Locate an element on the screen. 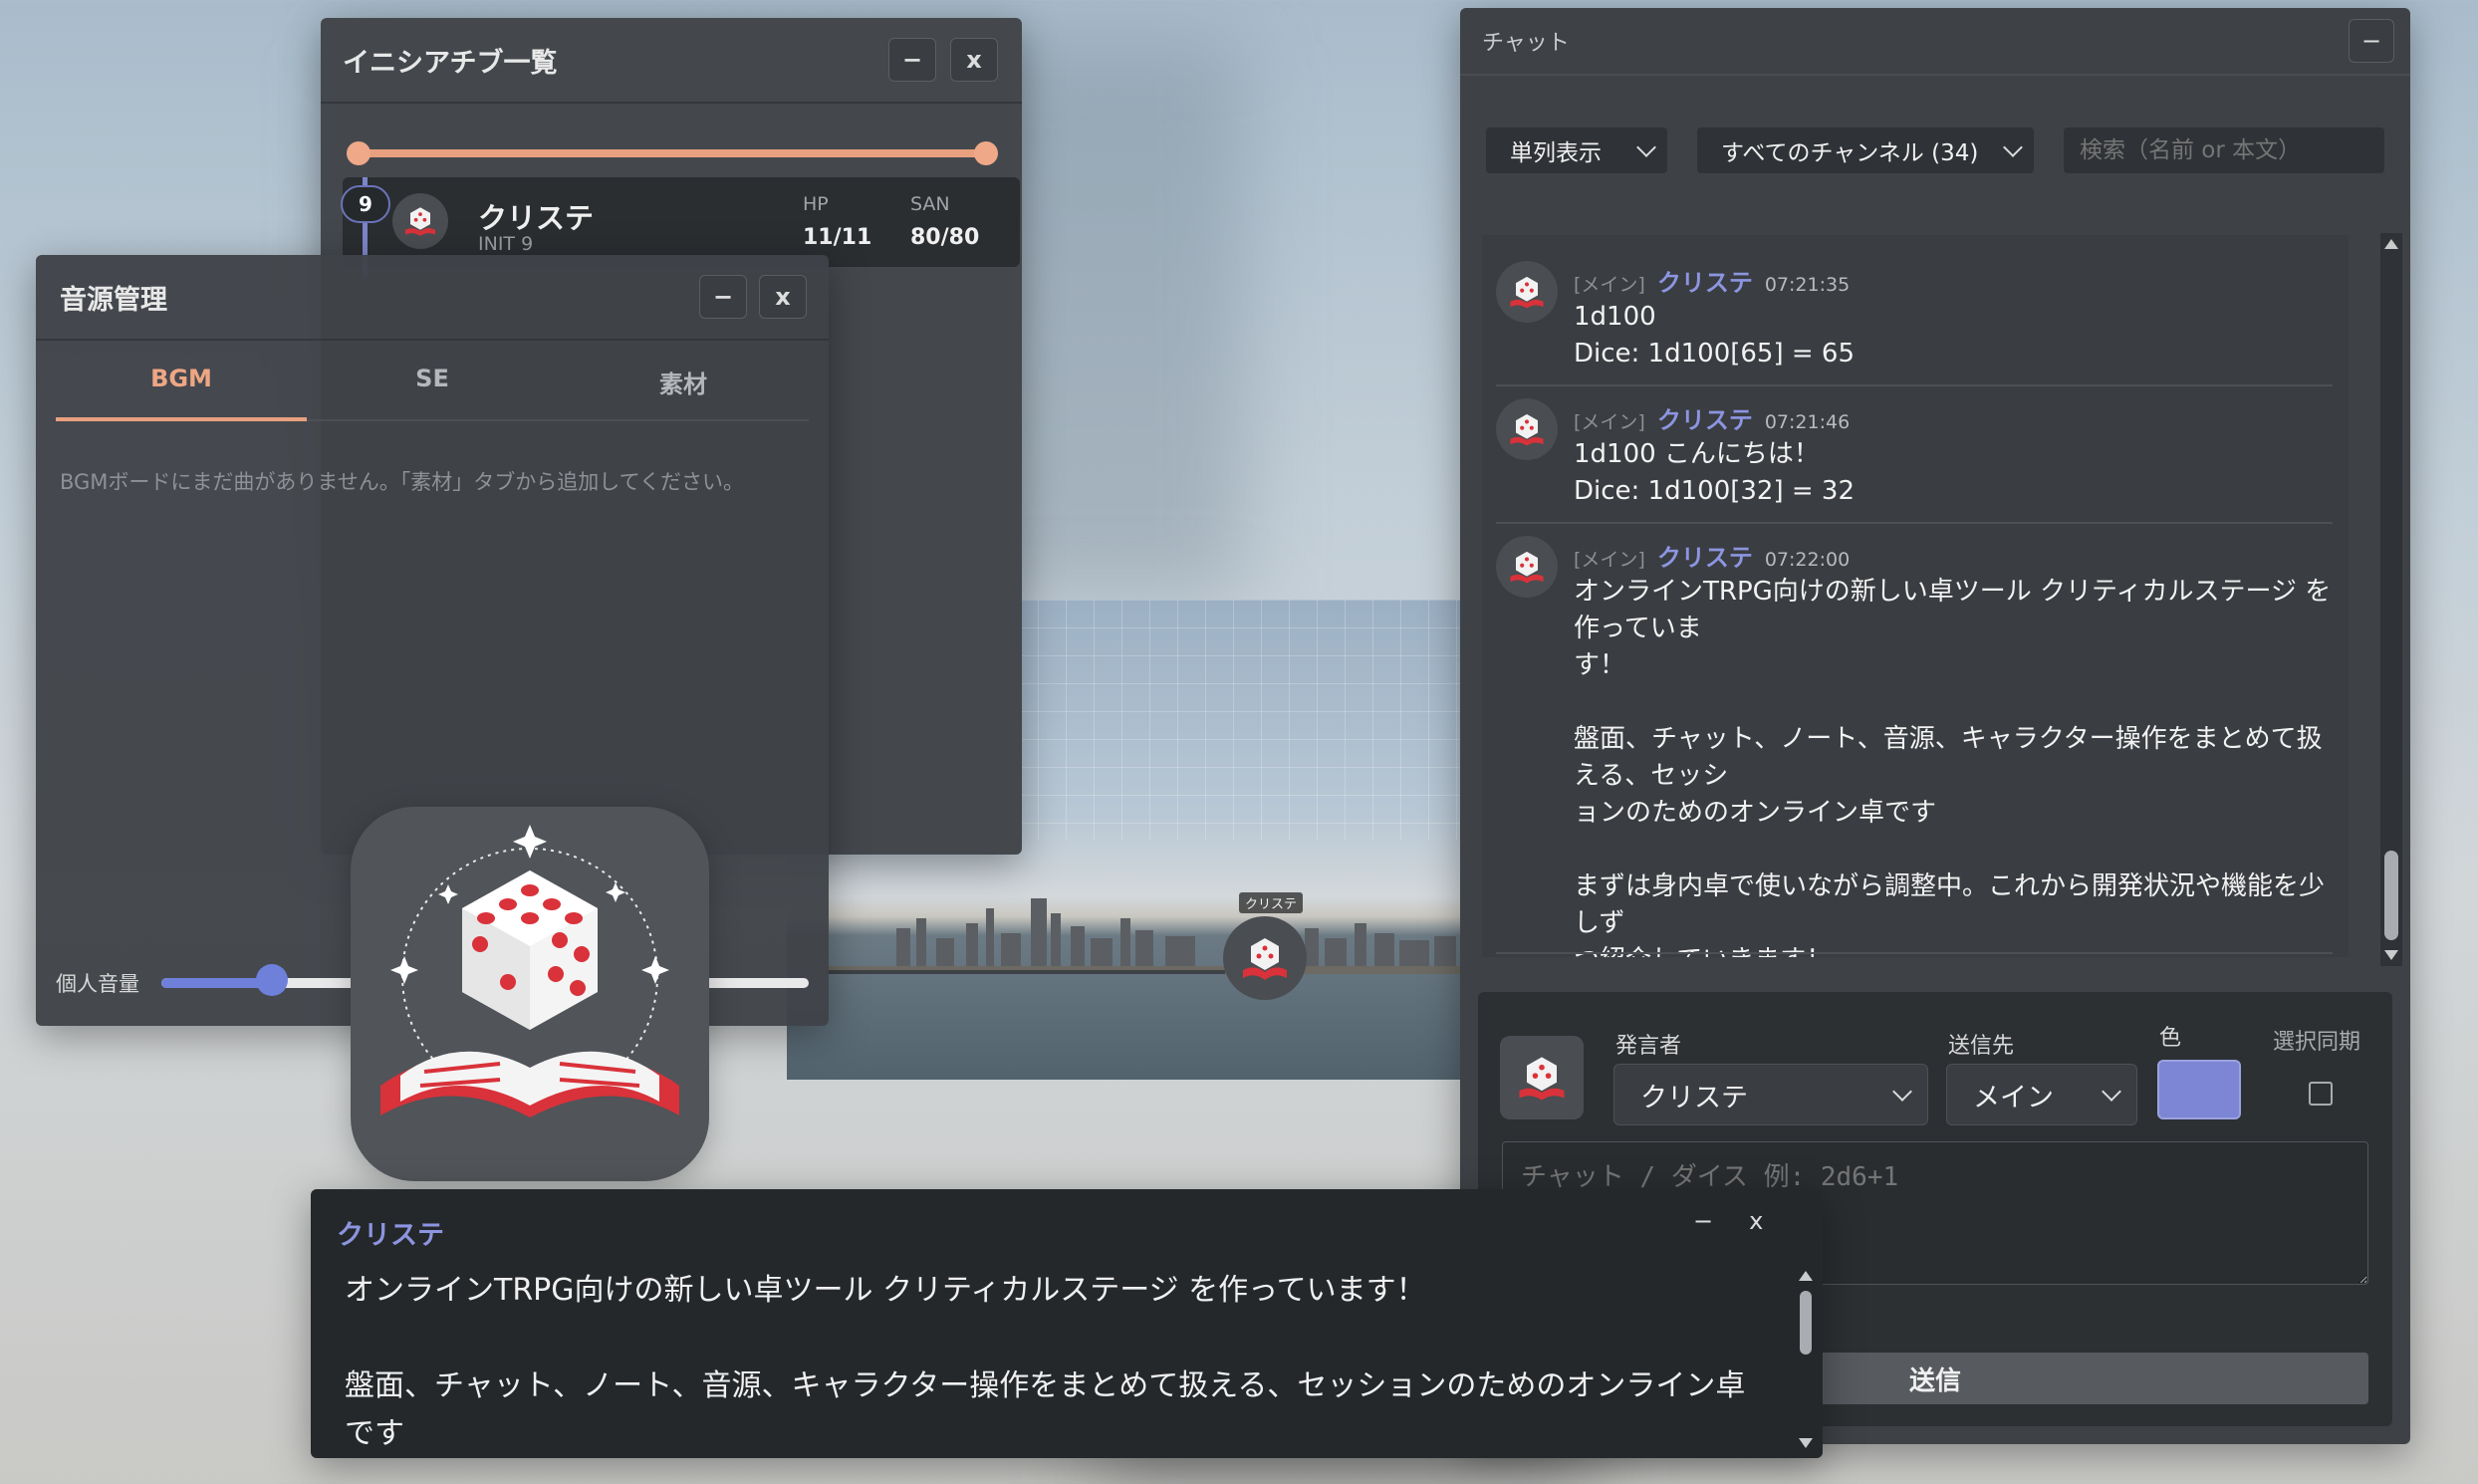 The width and height of the screenshot is (2478, 1484). message-header: [メイン] クリステ 07:22:00 is located at coordinates (1712, 555).